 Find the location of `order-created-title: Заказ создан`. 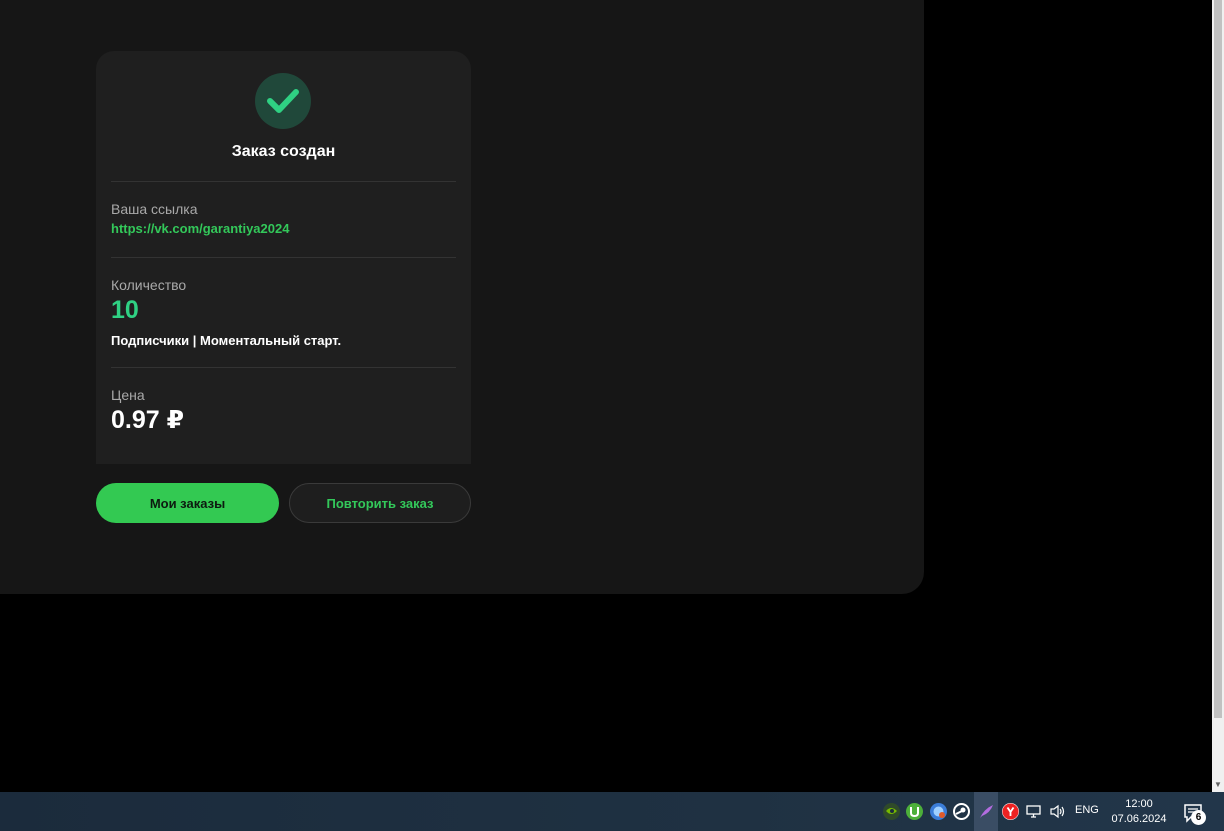

order-created-title: Заказ создан is located at coordinates (283, 151).